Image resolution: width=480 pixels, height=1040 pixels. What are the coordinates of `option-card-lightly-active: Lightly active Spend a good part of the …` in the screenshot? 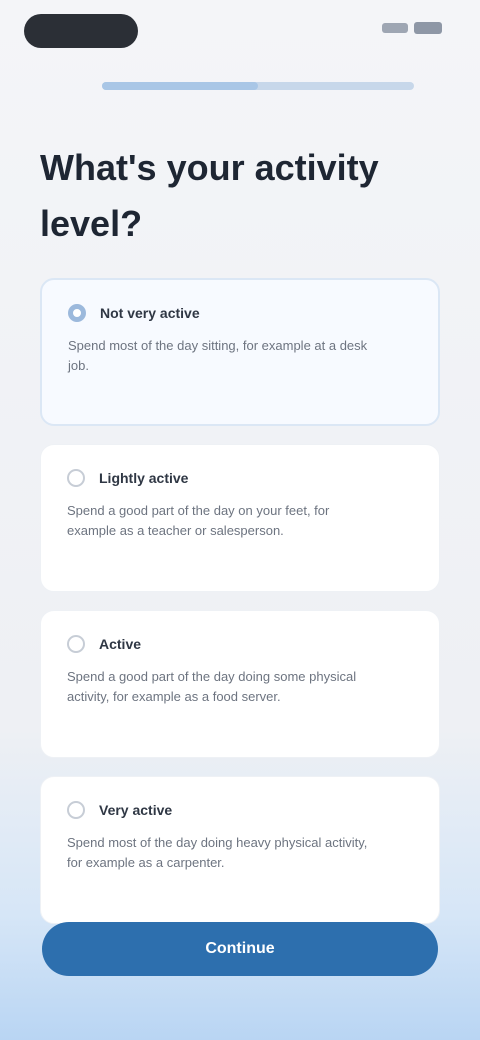 It's located at (240, 518).